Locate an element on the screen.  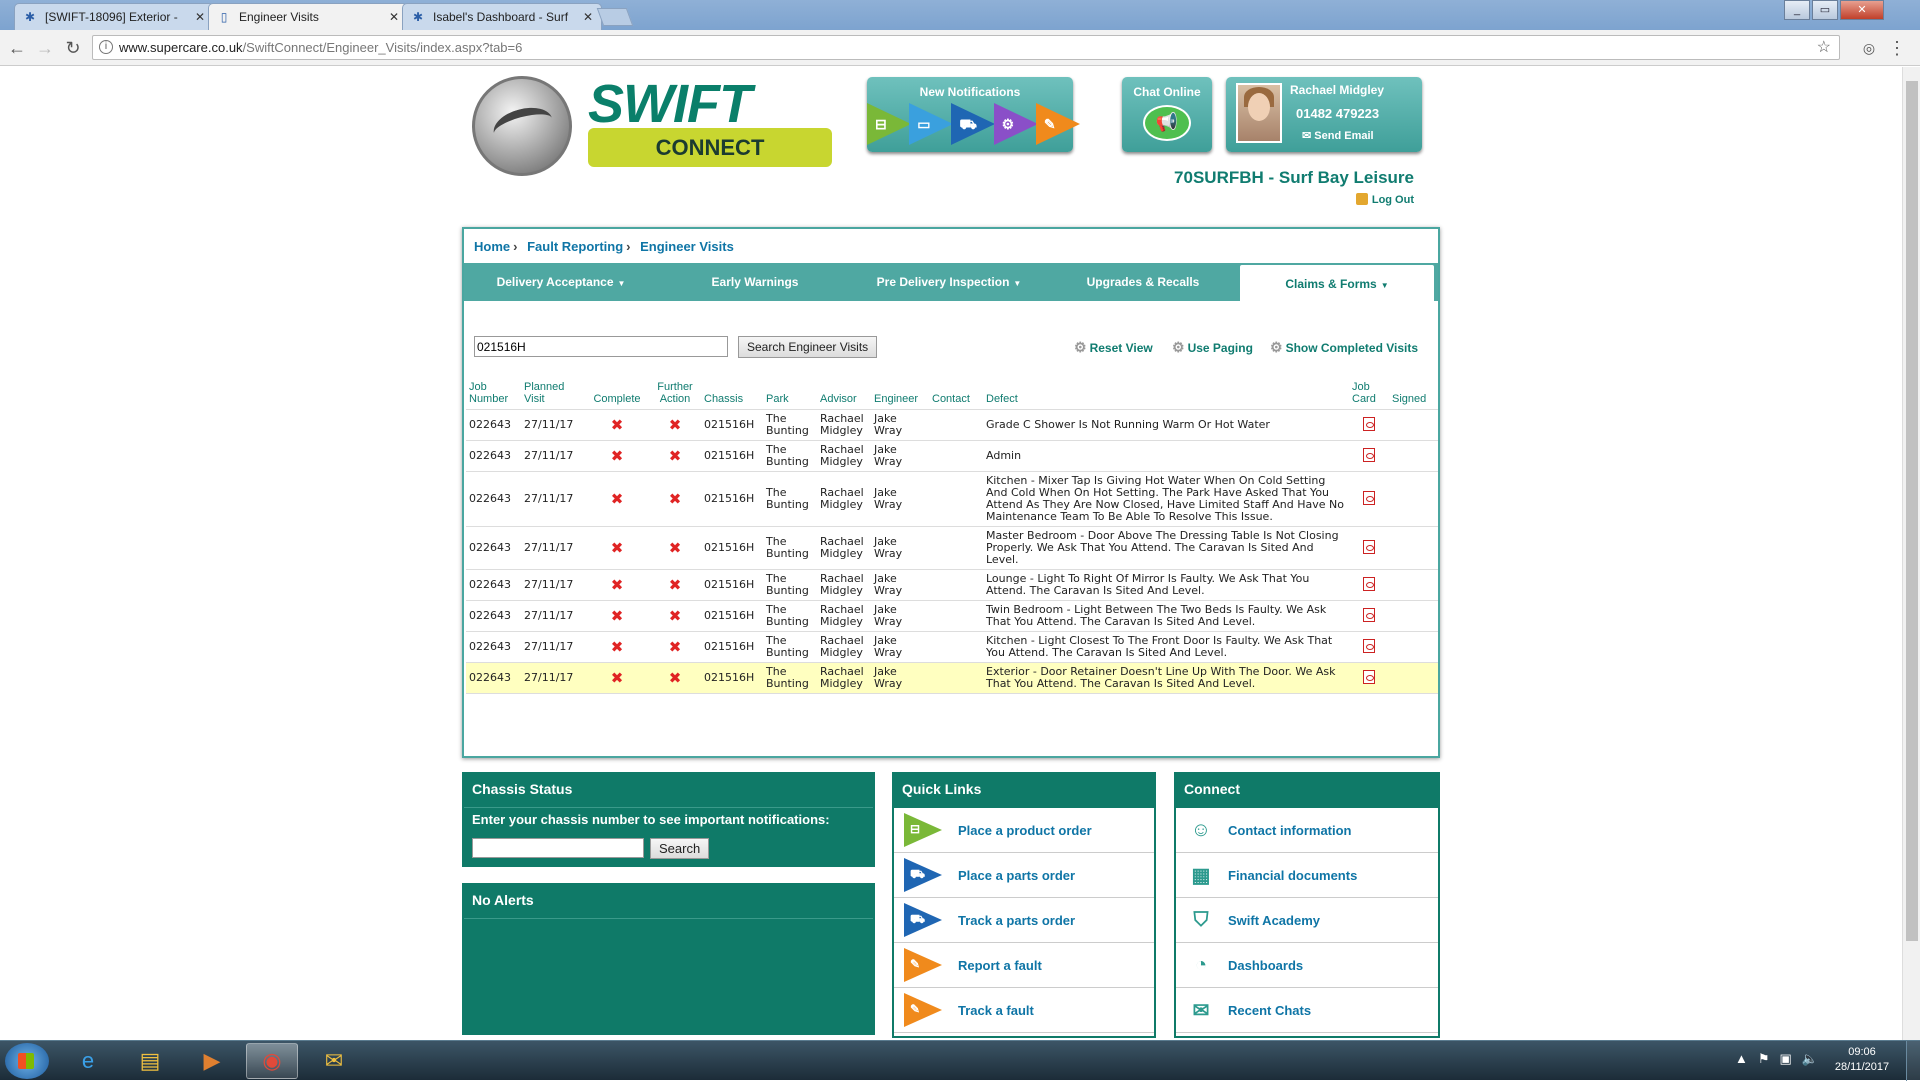
quick-link-item: ✎ Report a fault is located at coordinates (1024, 965).